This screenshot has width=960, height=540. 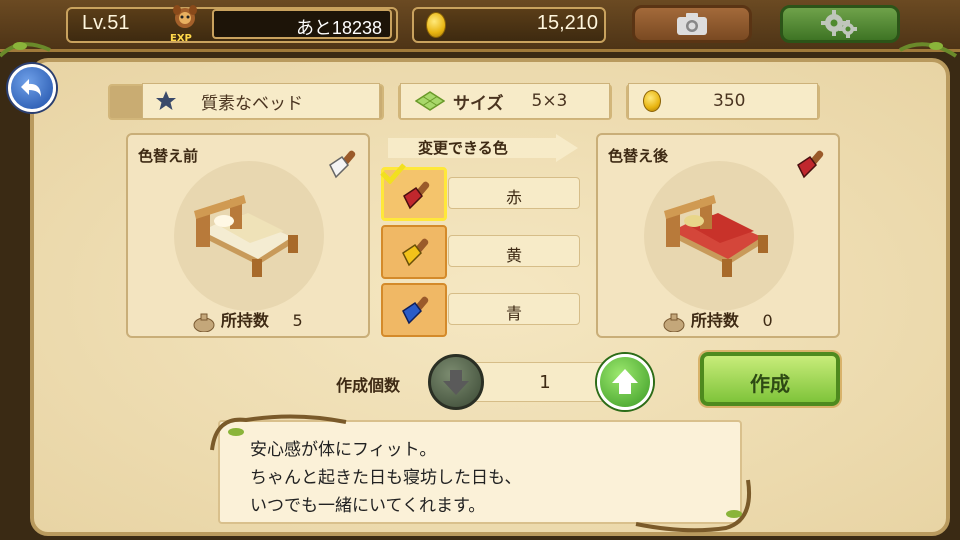 What do you see at coordinates (514, 309) in the screenshot?
I see `color-option-blue-label: 青` at bounding box center [514, 309].